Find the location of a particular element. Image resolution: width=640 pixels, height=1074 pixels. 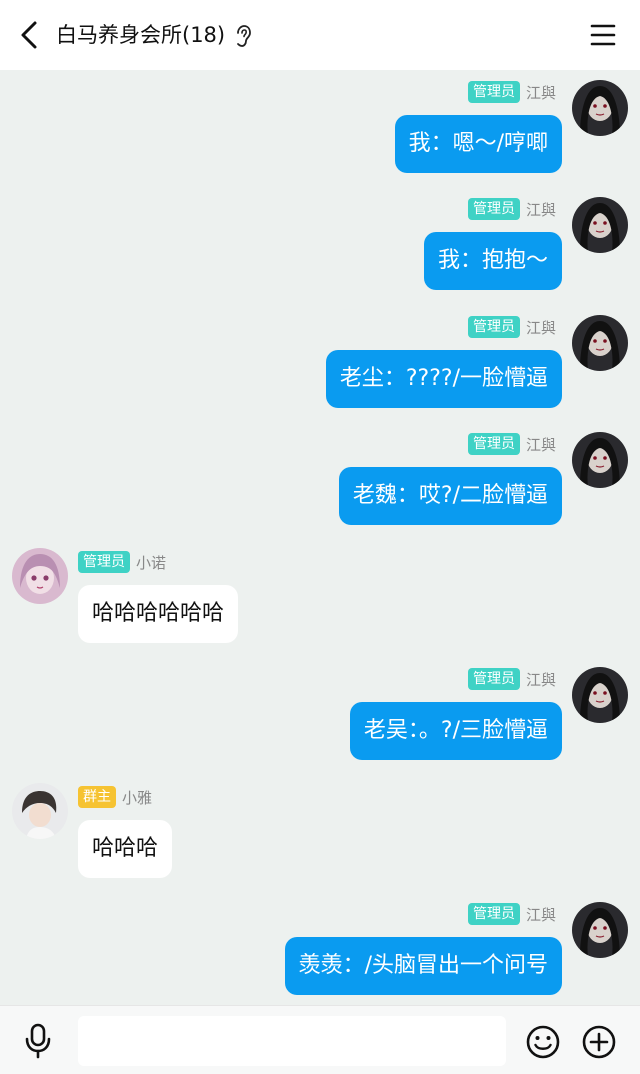

sender-name: 小诺 is located at coordinates (151, 562).